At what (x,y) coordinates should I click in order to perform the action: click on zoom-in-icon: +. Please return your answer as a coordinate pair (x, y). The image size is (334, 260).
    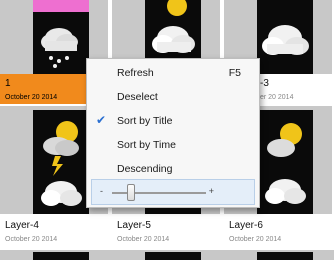
    Looking at the image, I should click on (211, 191).